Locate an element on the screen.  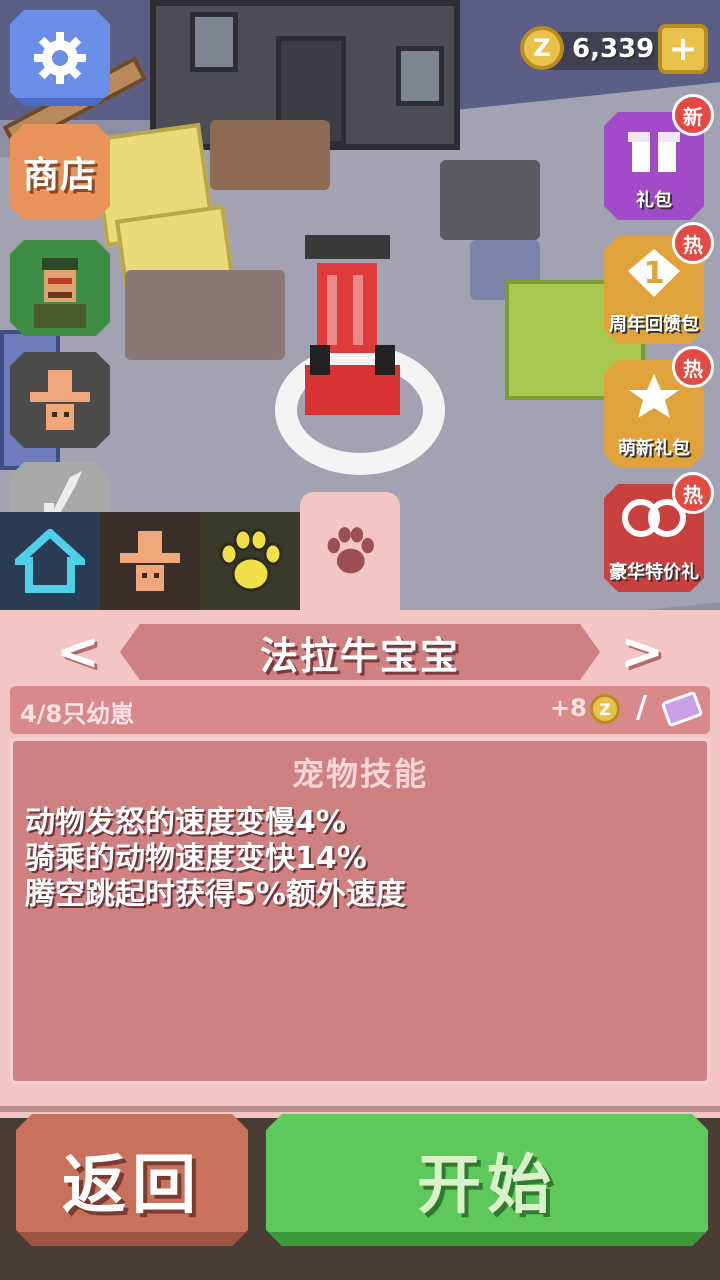
character-avatar-icon is located at coordinates (60, 293).